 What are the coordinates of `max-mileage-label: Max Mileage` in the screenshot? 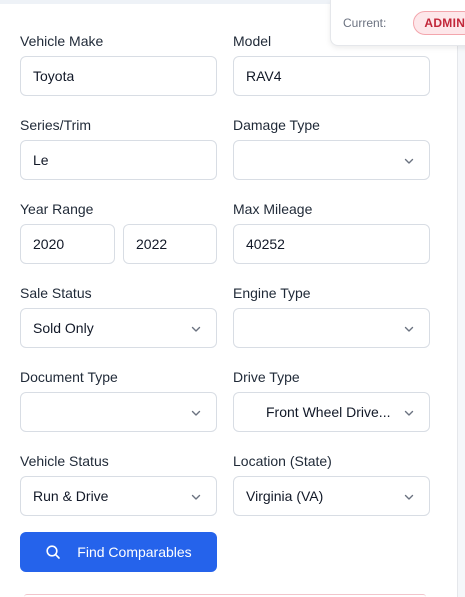 It's located at (273, 209).